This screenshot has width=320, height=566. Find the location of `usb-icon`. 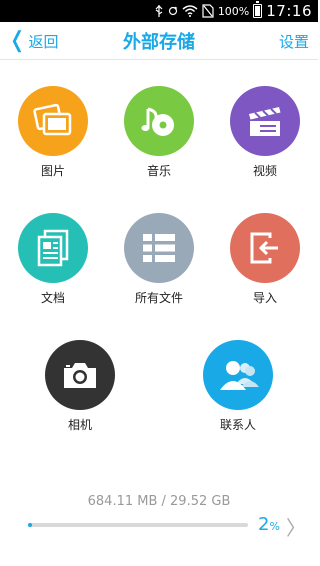

usb-icon is located at coordinates (159, 11).